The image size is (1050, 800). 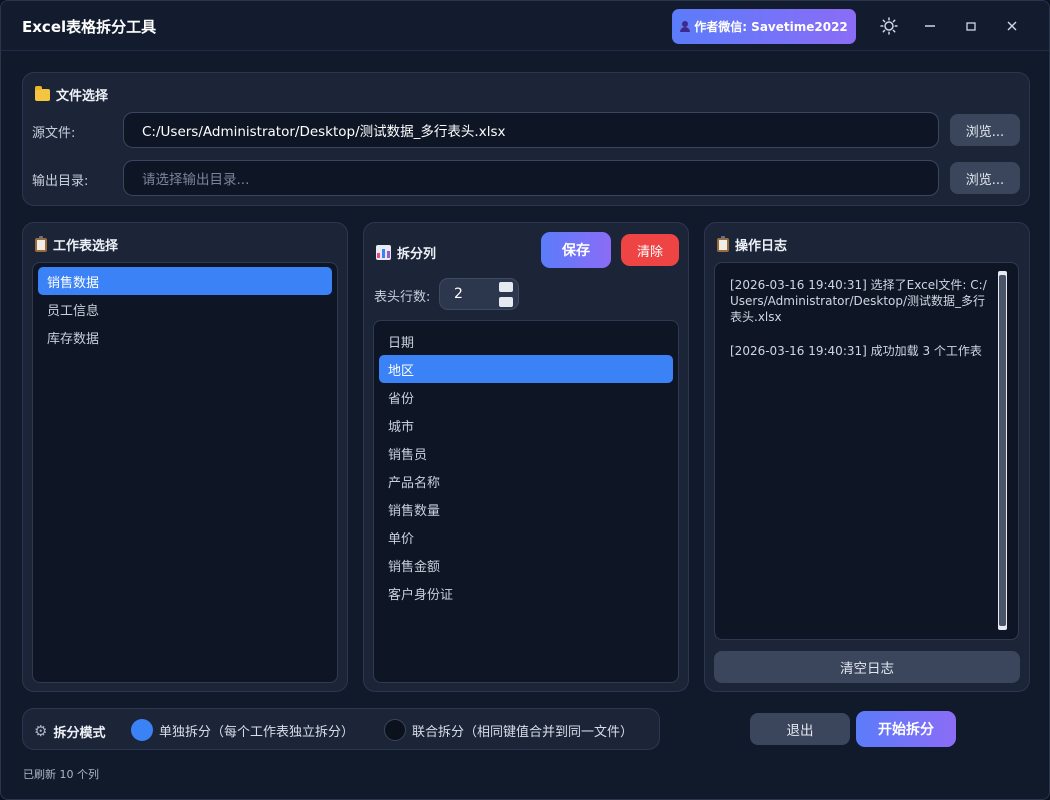 I want to click on person-icon, so click(x=685, y=26).